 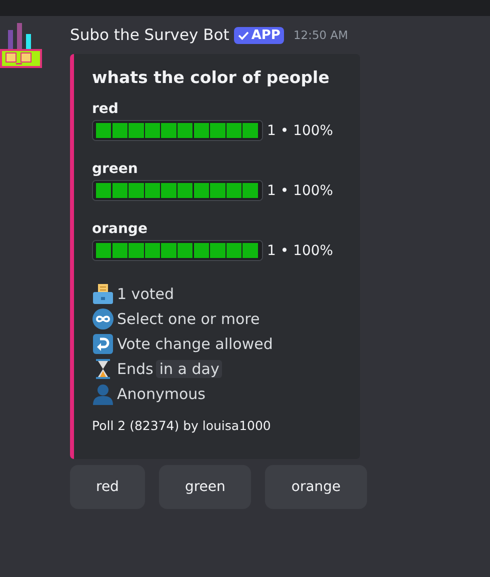 I want to click on info-text: Ends, so click(x=135, y=369).